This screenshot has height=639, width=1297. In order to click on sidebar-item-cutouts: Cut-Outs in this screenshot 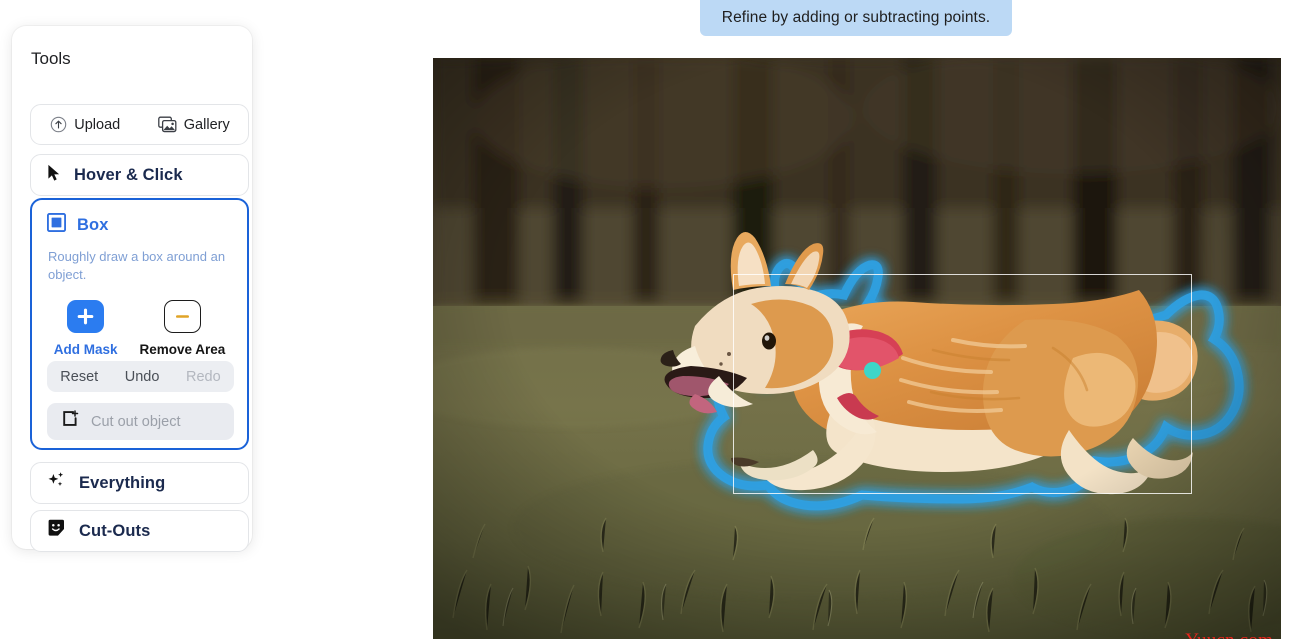, I will do `click(139, 531)`.